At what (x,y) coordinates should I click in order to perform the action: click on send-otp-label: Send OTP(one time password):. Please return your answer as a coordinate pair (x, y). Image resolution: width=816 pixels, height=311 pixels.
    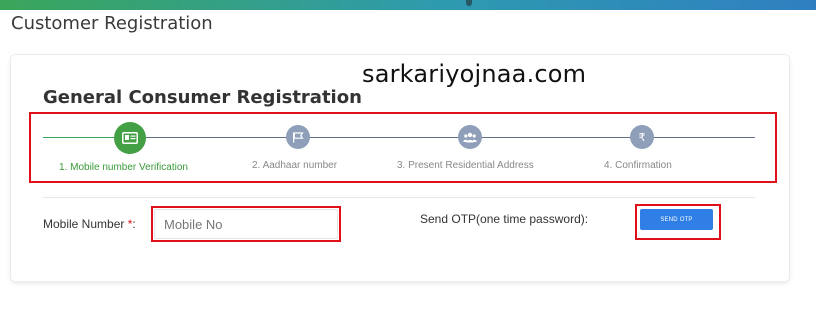
    Looking at the image, I should click on (504, 219).